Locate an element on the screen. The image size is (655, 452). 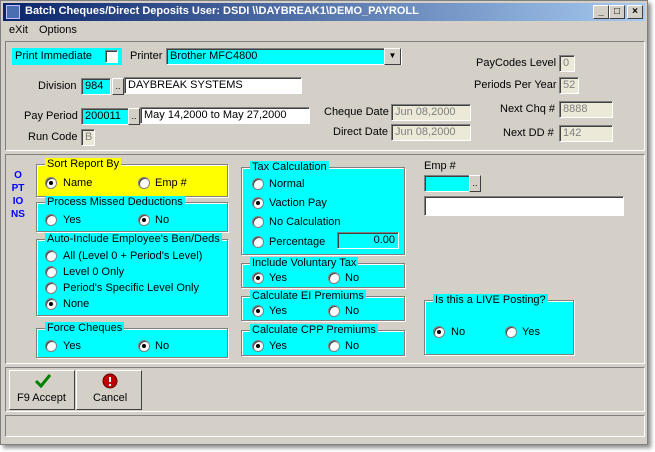
auto-include-period-radio is located at coordinates (51, 288).